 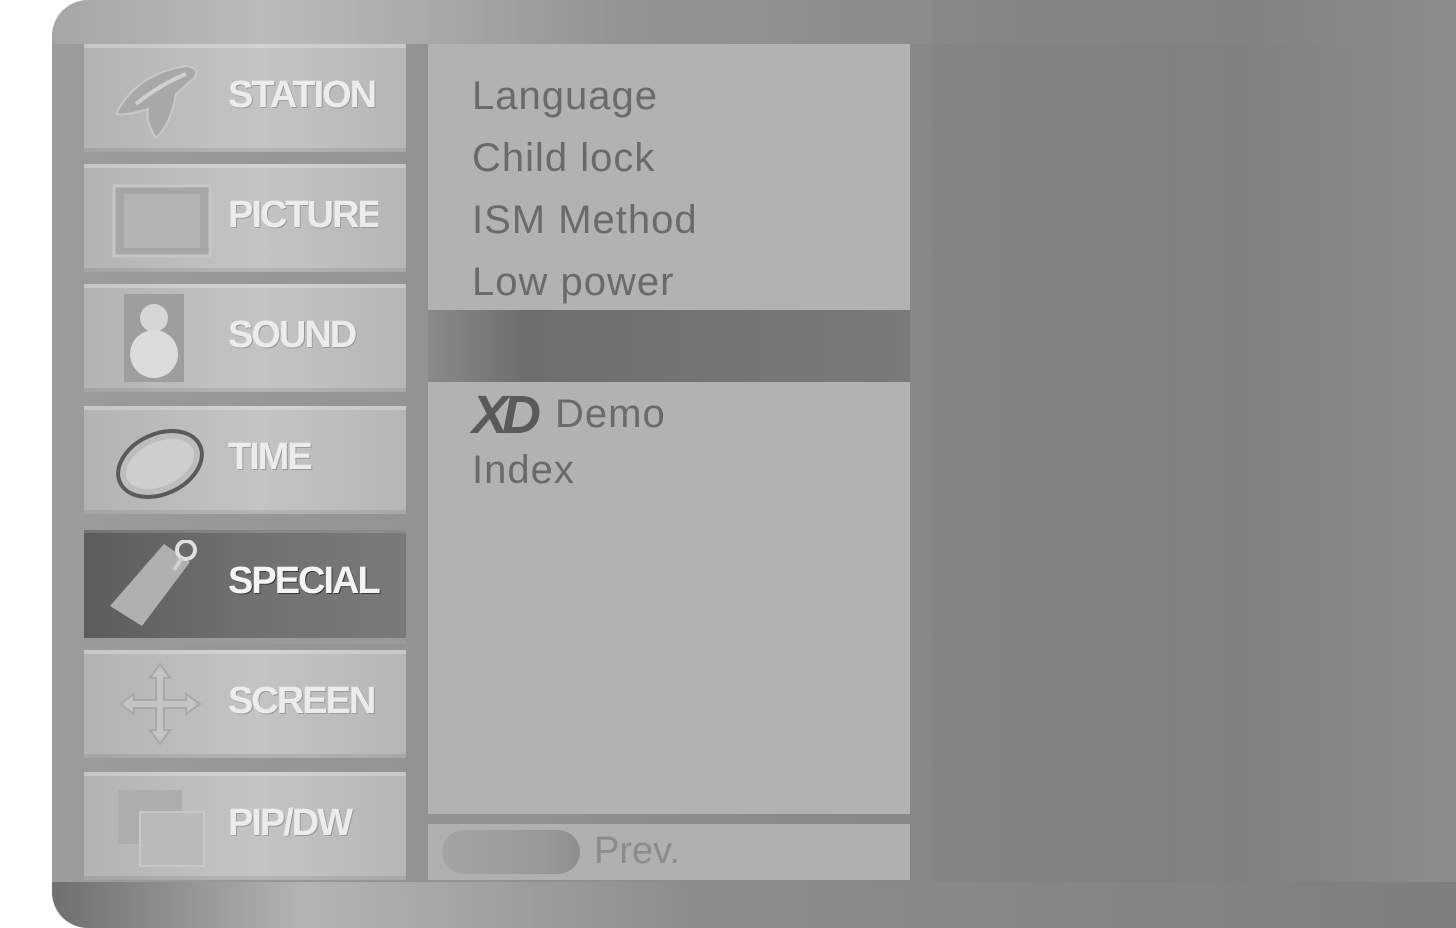 I want to click on menu-item-label: SOUND, so click(x=292, y=335).